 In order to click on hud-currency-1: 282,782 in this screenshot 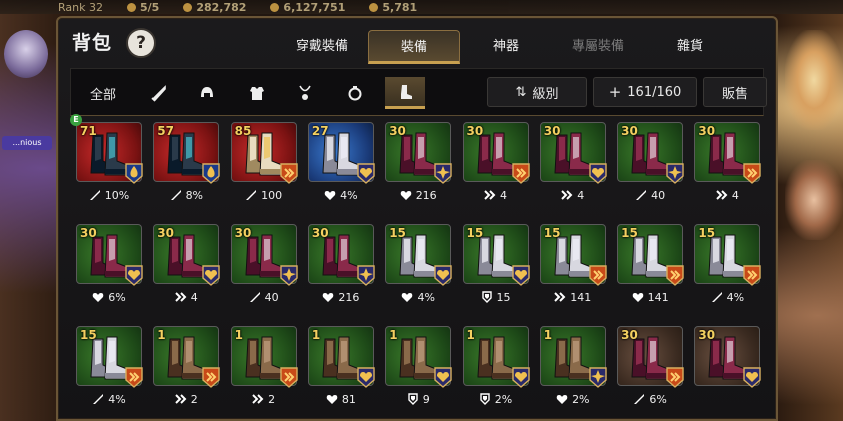, I will do `click(214, 7)`.